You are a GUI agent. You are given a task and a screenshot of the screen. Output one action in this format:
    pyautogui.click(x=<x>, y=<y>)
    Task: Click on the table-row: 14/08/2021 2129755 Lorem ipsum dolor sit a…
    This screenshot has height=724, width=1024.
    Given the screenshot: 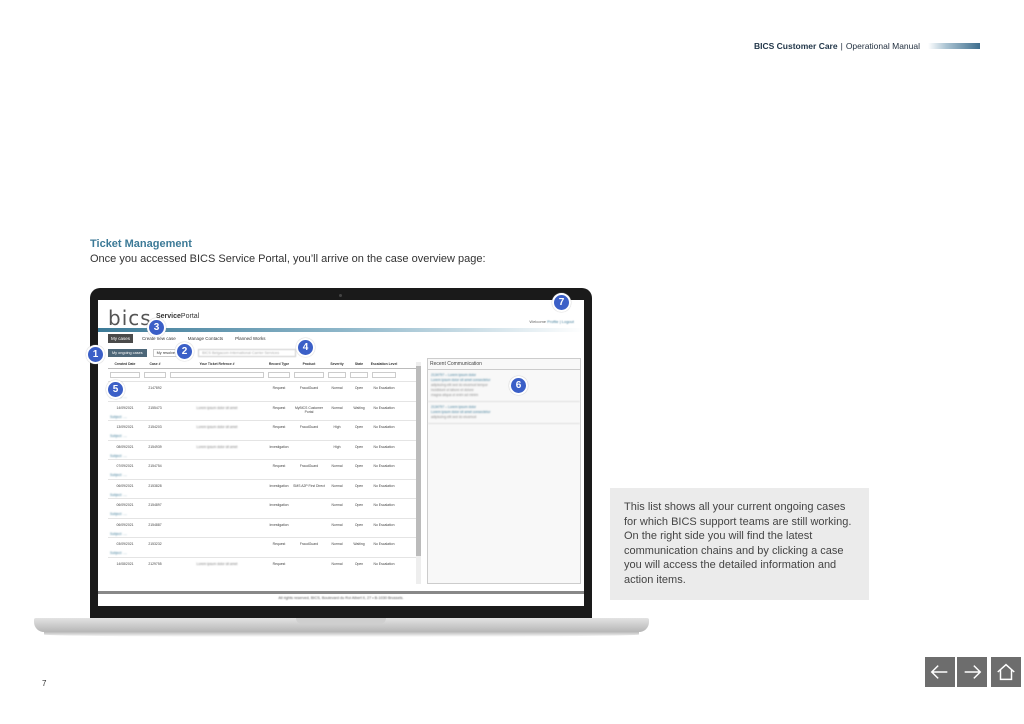 What is the action you would take?
    pyautogui.click(x=263, y=566)
    